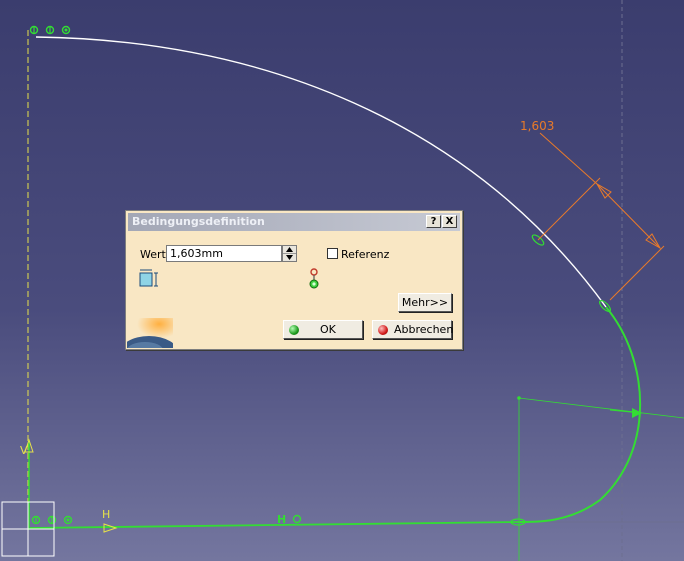  I want to click on spin-down-icon, so click(289, 257).